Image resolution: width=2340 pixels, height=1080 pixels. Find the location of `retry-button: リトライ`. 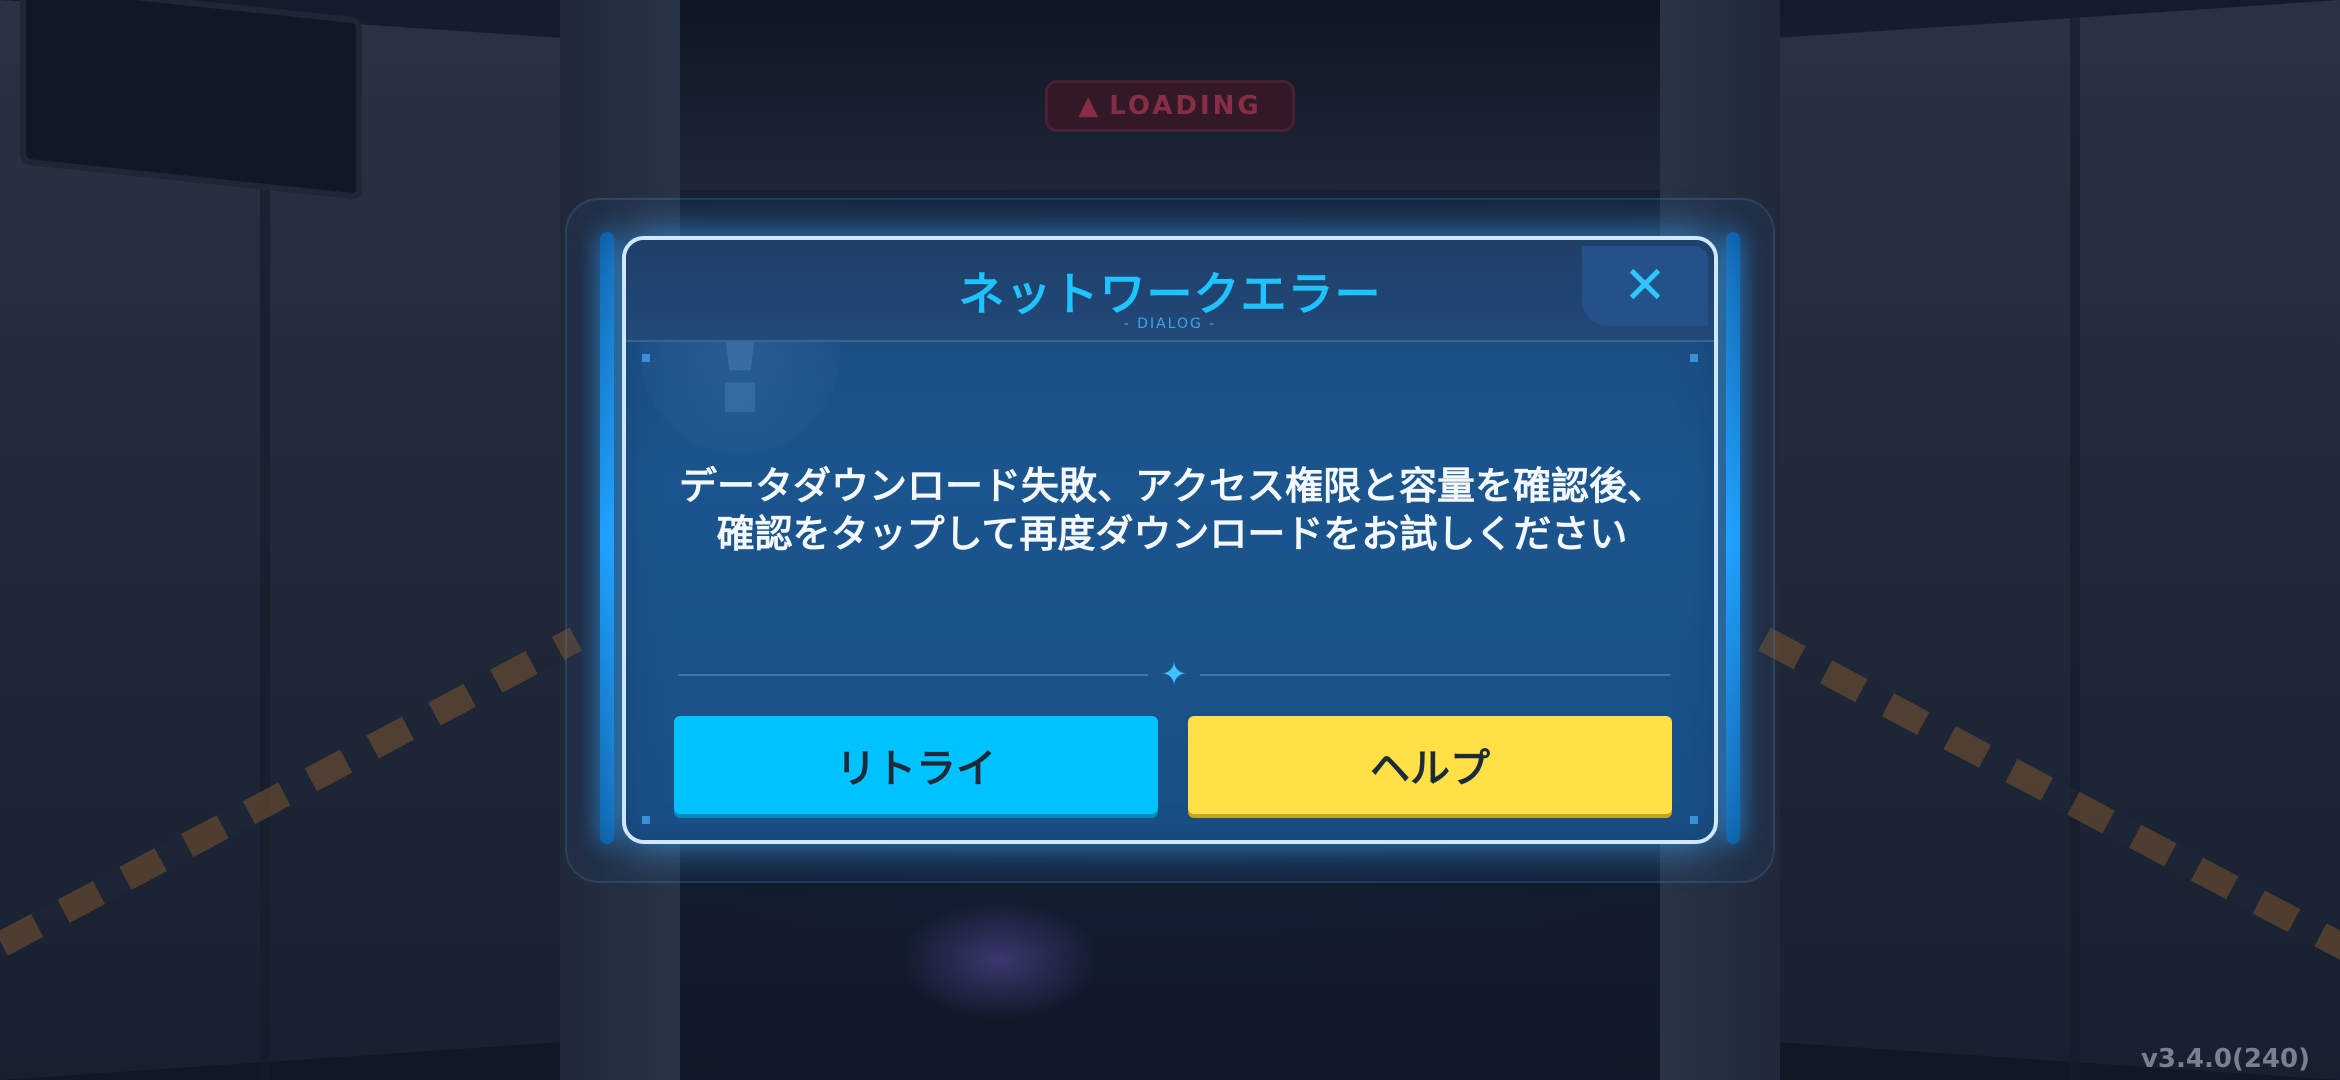

retry-button: リトライ is located at coordinates (916, 765).